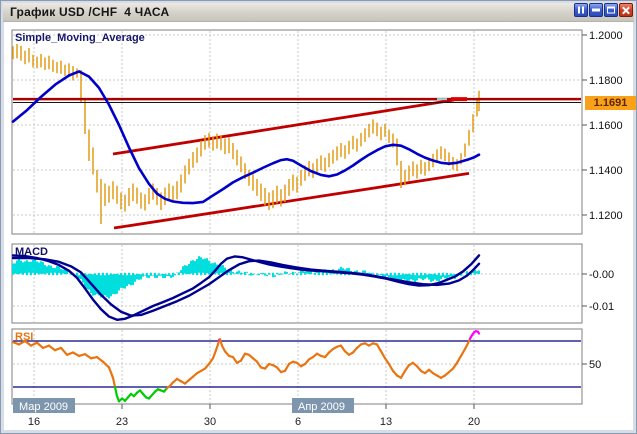 The height and width of the screenshot is (434, 637). What do you see at coordinates (122, 422) in the screenshot?
I see `date-axis-label: 23` at bounding box center [122, 422].